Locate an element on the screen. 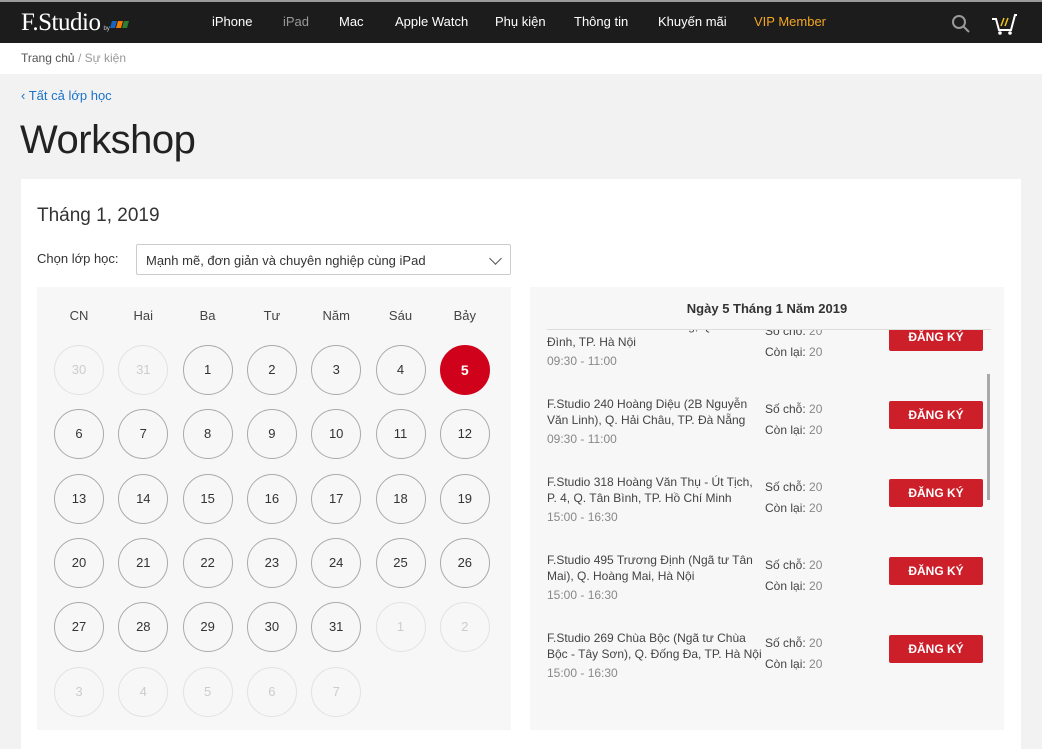 The width and height of the screenshot is (1042, 749). back-link-label: Tất cả lớp học is located at coordinates (70, 95).